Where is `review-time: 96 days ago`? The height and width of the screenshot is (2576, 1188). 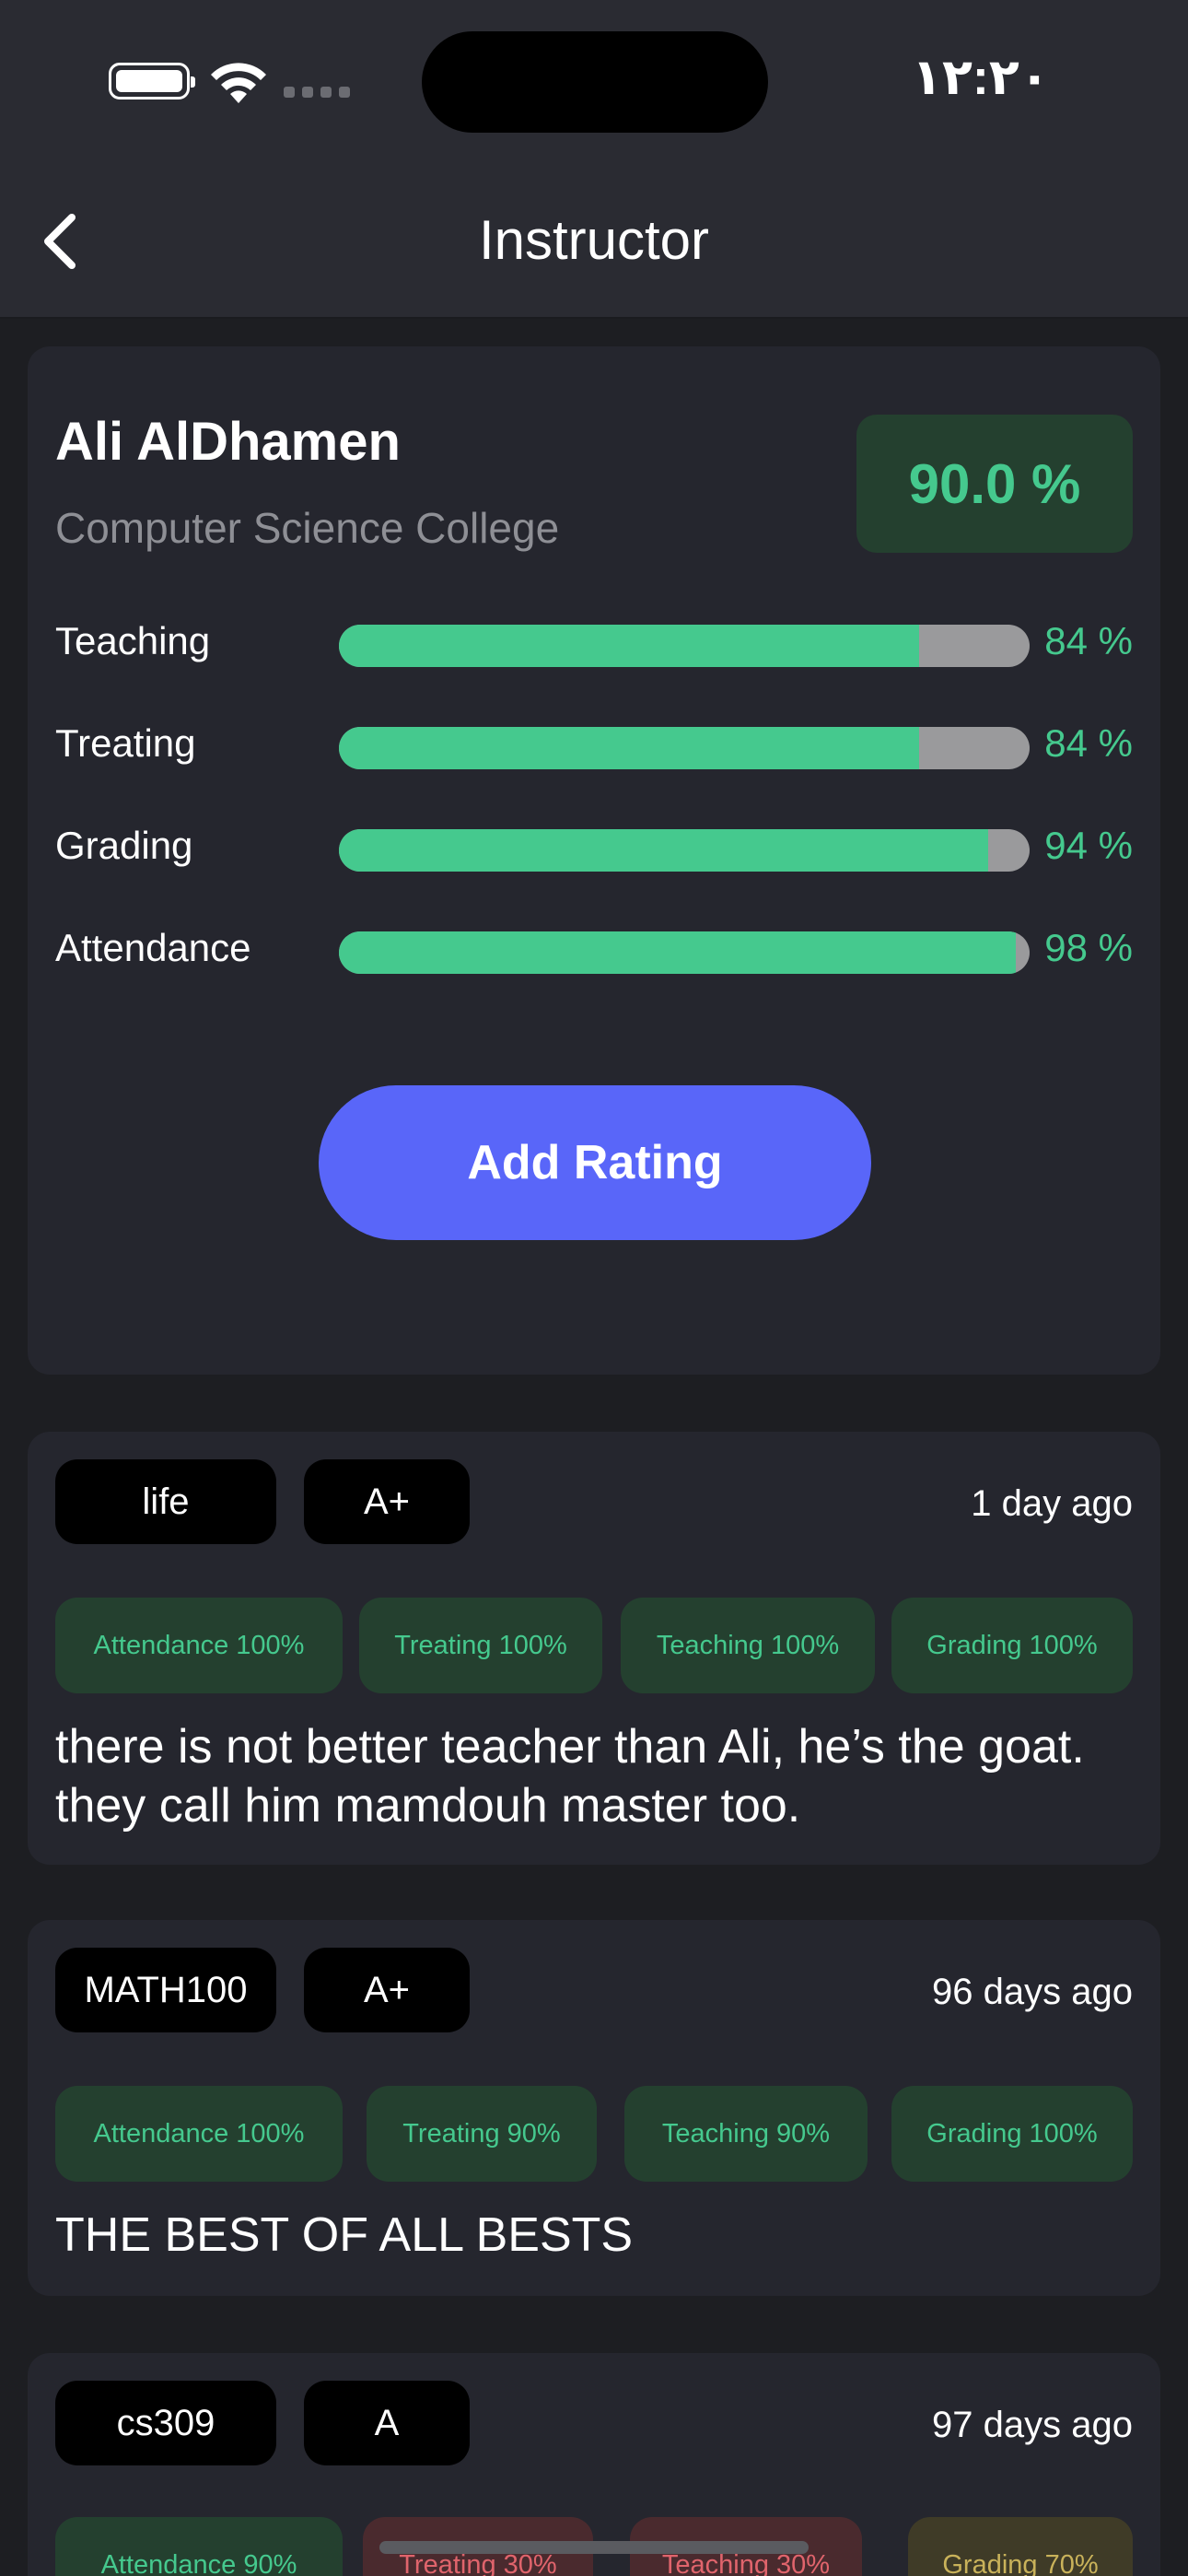
review-time: 96 days ago is located at coordinates (1032, 1992).